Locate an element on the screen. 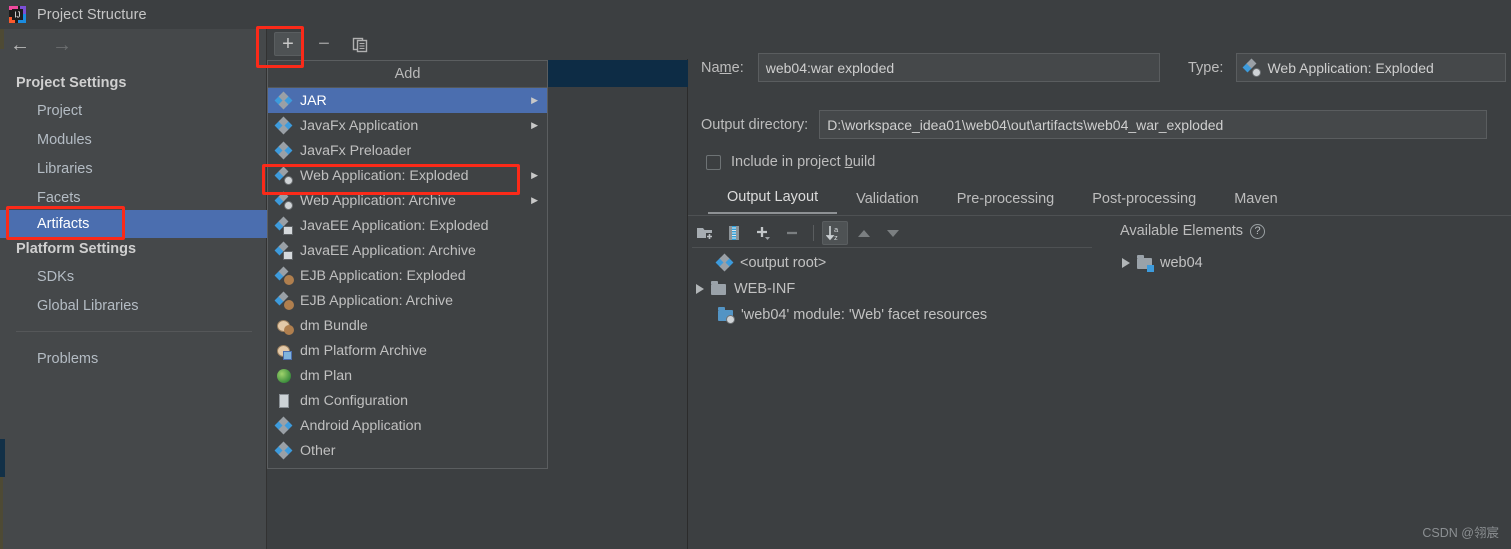  menu-item-javafx-application: JavaFx Application ▶ is located at coordinates (407, 125).